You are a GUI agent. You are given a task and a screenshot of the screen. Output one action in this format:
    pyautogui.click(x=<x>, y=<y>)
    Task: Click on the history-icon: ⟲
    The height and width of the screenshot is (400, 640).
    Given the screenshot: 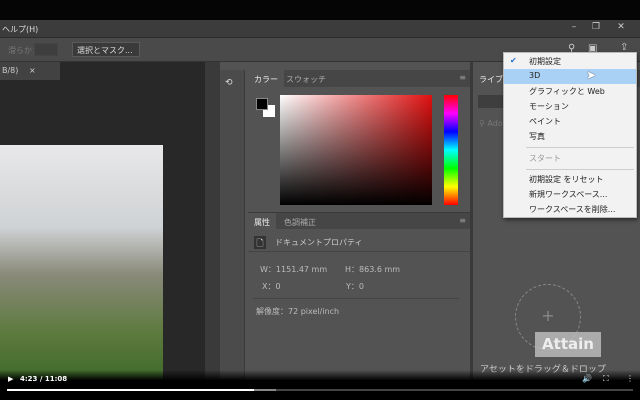 What is the action you would take?
    pyautogui.click(x=232, y=85)
    